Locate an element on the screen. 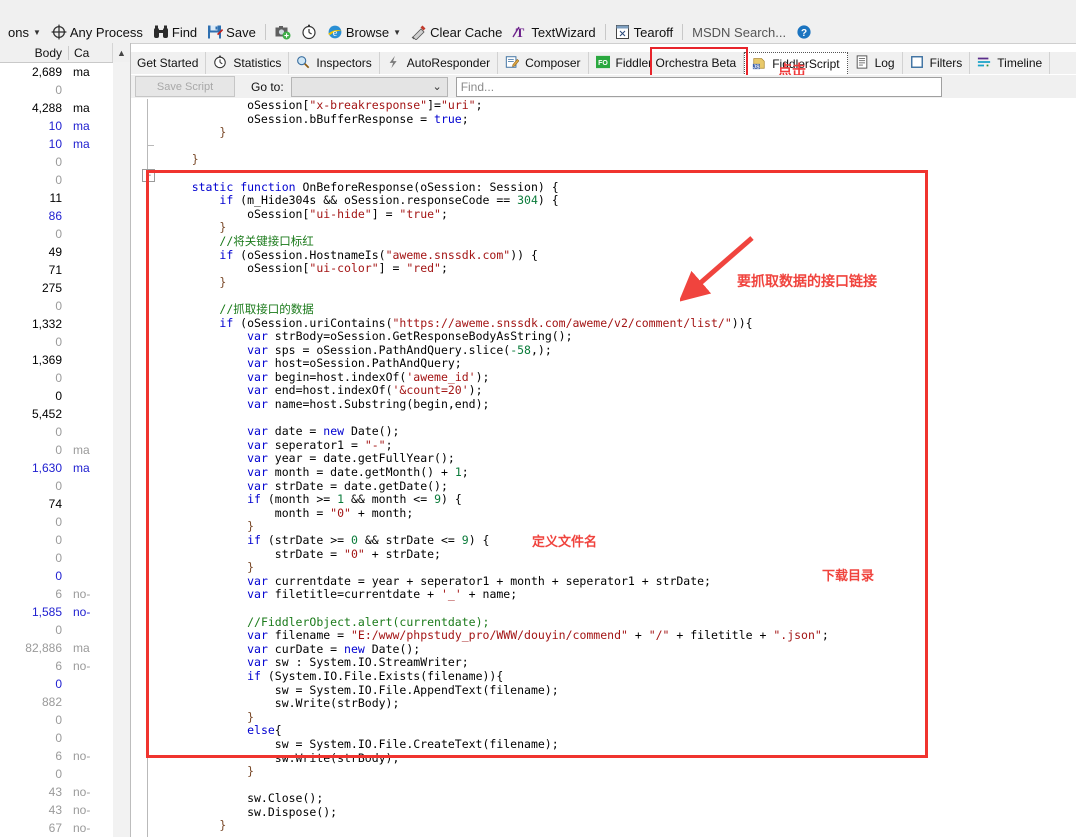 The height and width of the screenshot is (837, 1076). session-row: 1,585 no- is located at coordinates (65, 612).